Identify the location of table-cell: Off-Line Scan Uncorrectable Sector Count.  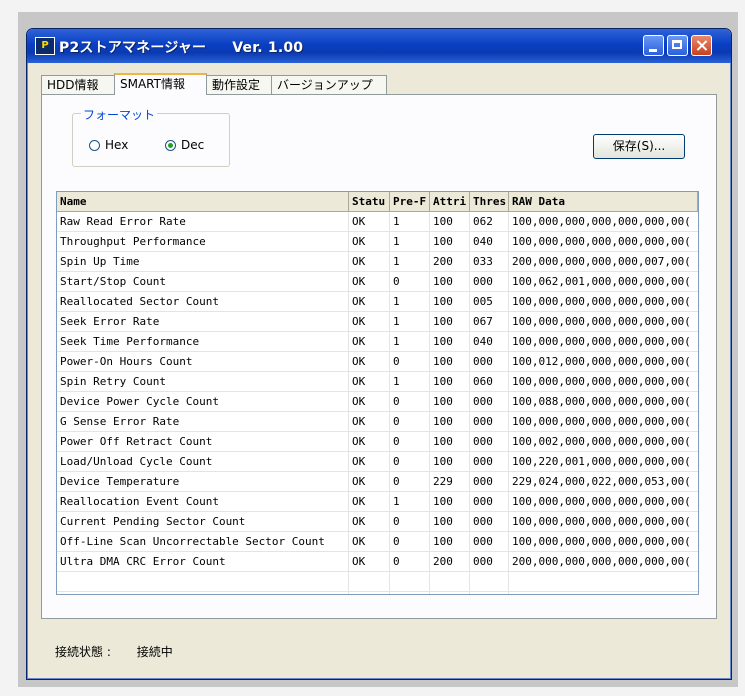
(203, 541).